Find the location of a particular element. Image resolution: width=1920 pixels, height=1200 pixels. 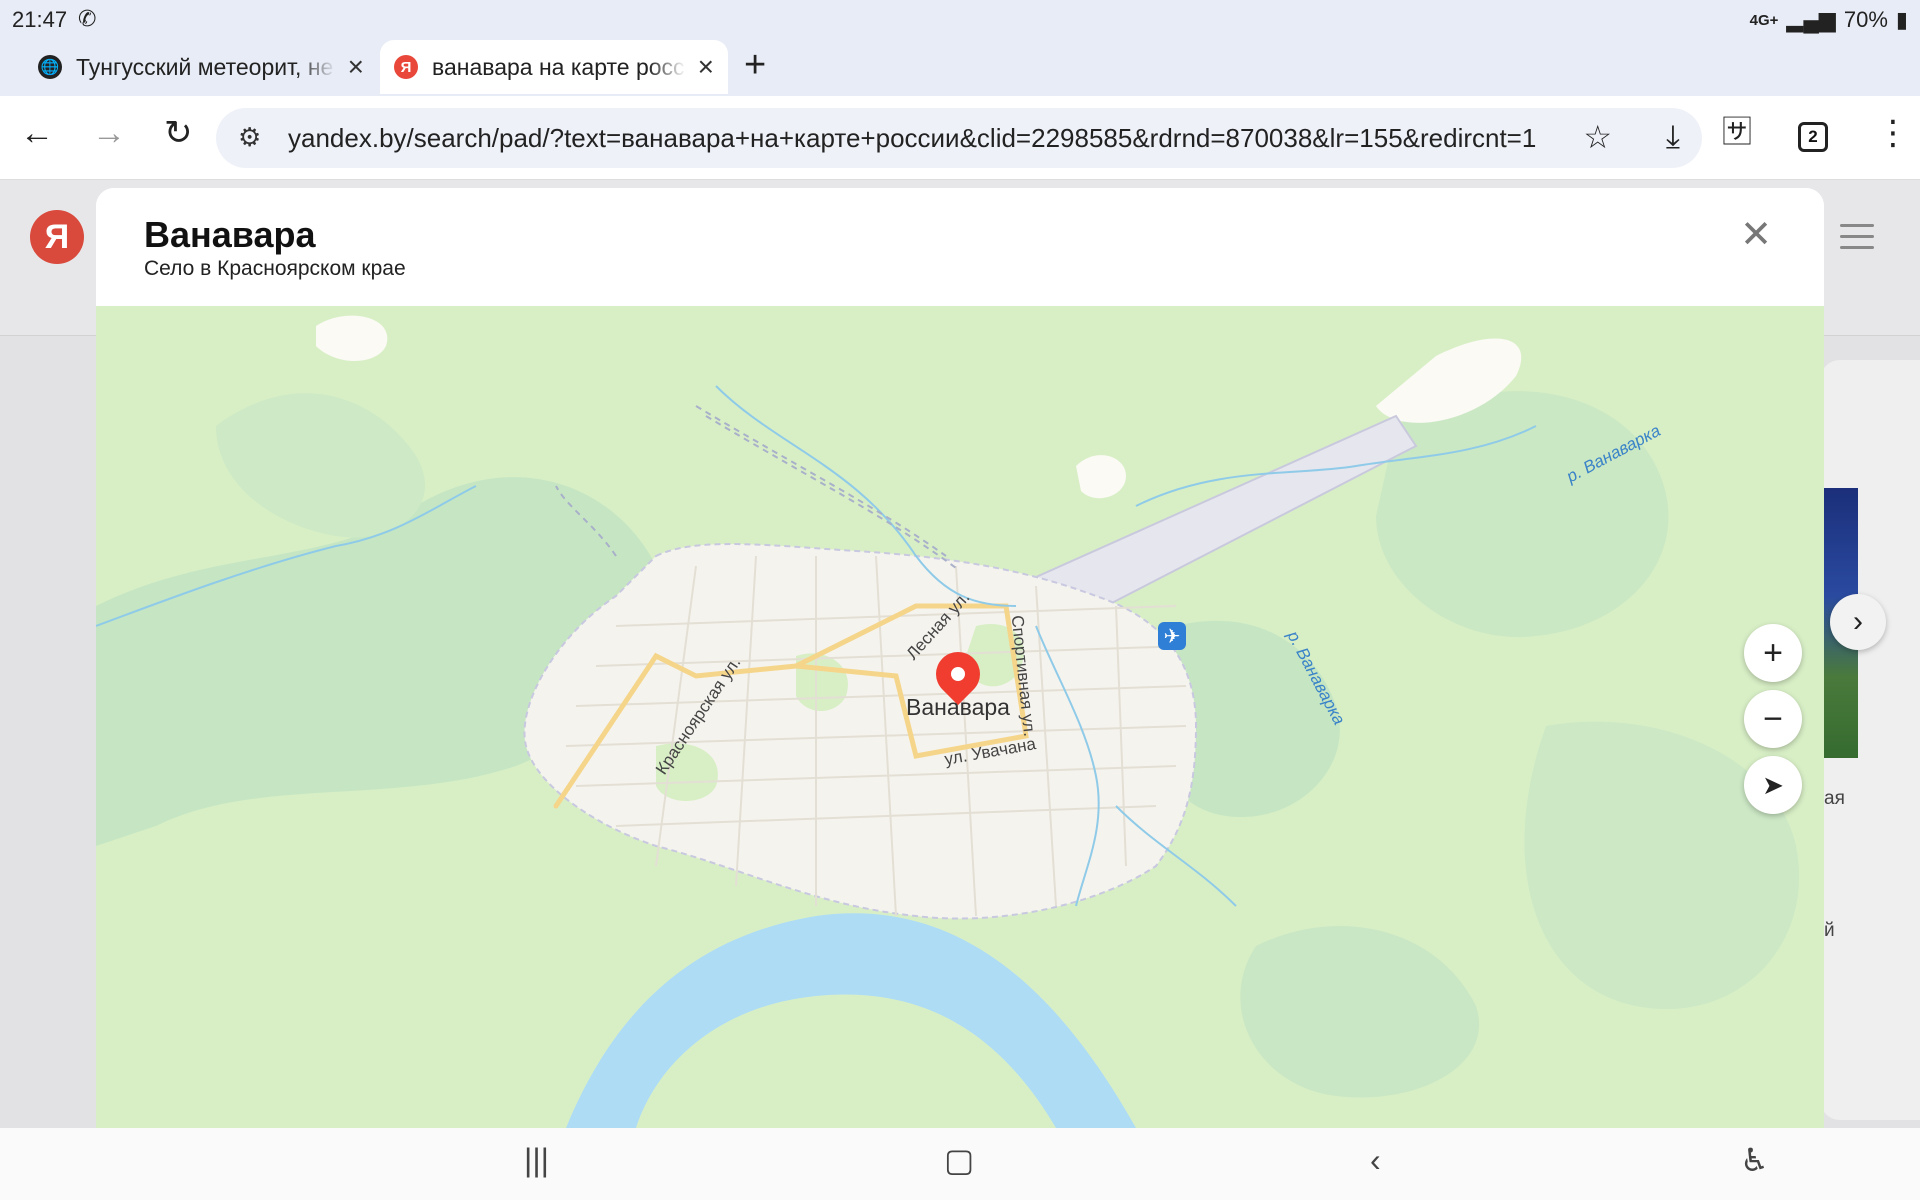

reload-icon: ↻ is located at coordinates (178, 133).